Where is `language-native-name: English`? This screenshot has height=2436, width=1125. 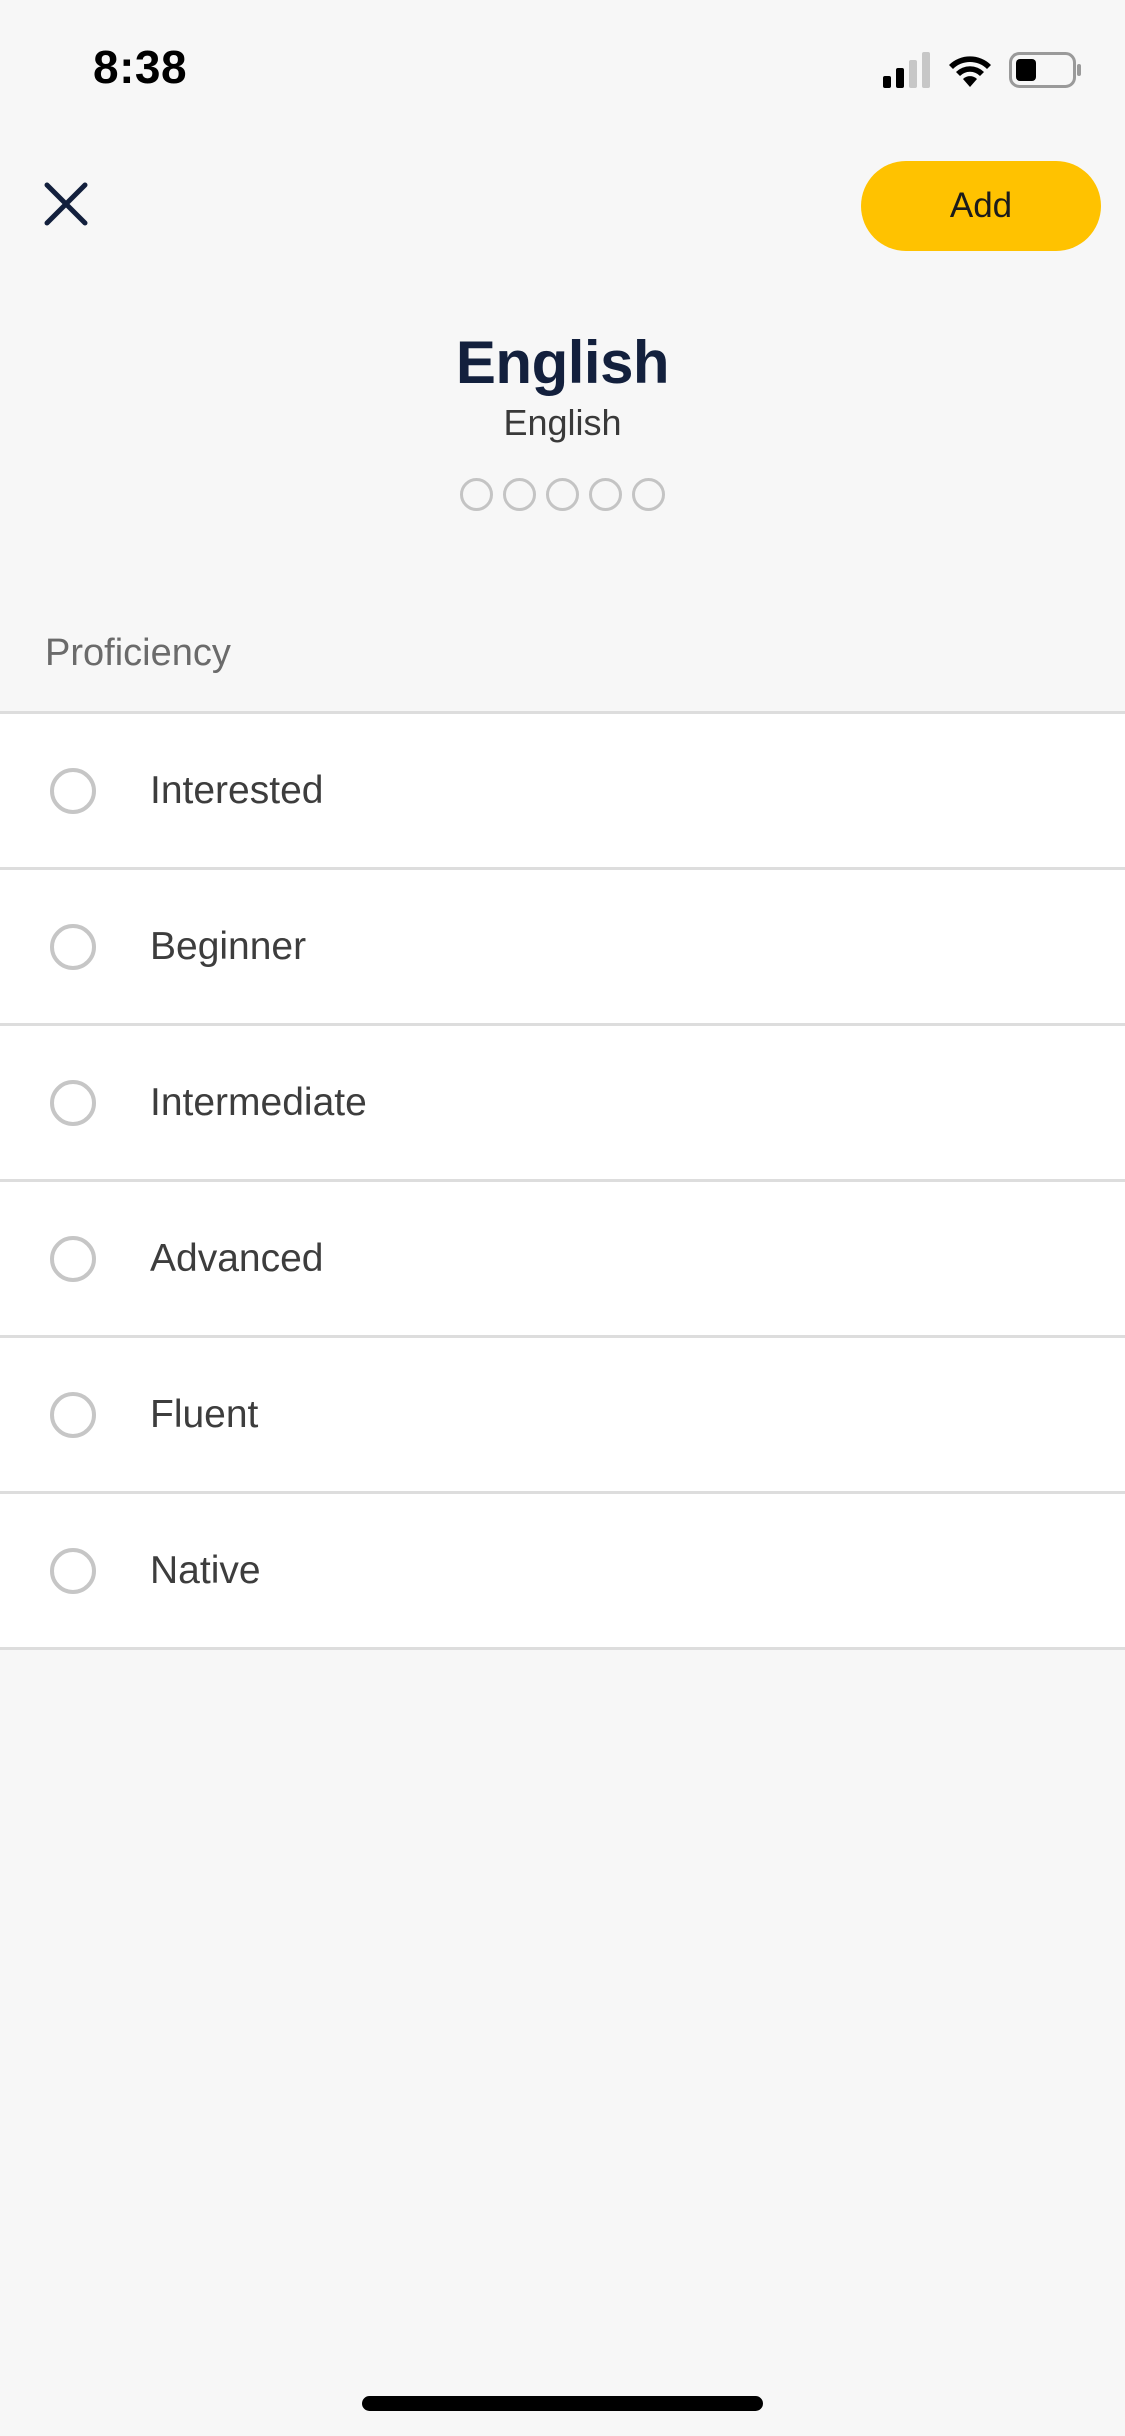 language-native-name: English is located at coordinates (562, 422).